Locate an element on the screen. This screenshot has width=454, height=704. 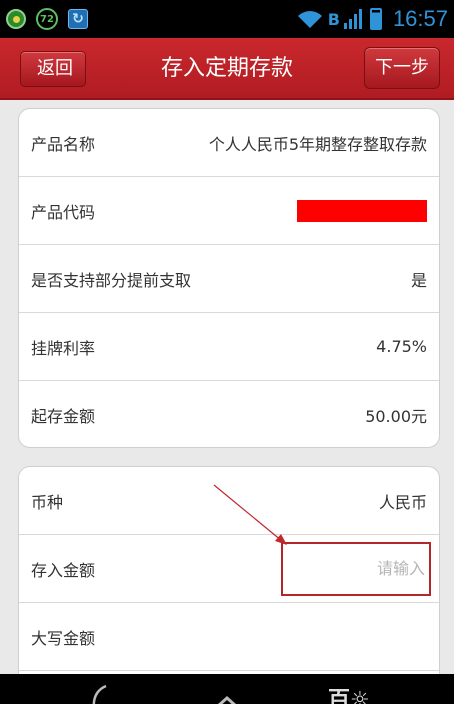
deposit-amount-row: 存入金额 is located at coordinates (229, 569).